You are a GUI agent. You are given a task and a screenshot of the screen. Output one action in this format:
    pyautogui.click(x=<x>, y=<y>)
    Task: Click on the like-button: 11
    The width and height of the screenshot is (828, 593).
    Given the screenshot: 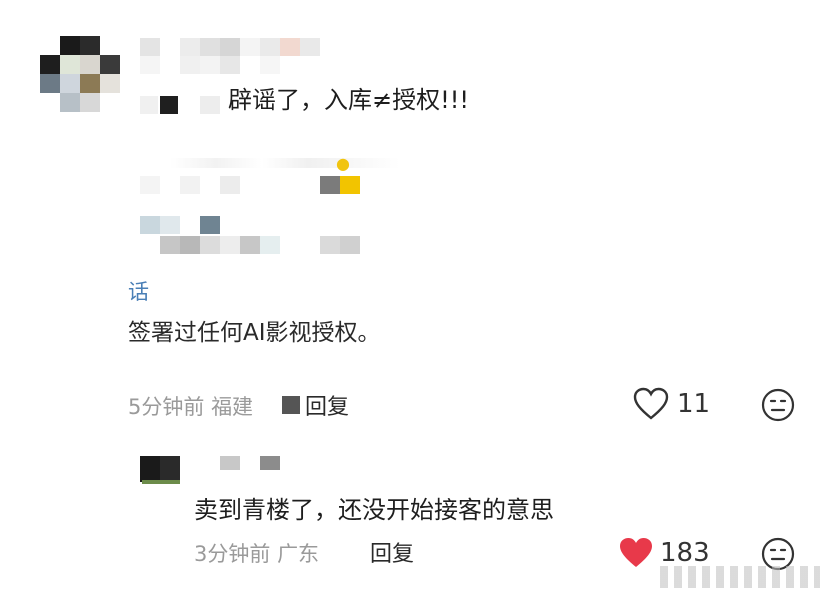 What is the action you would take?
    pyautogui.click(x=678, y=405)
    